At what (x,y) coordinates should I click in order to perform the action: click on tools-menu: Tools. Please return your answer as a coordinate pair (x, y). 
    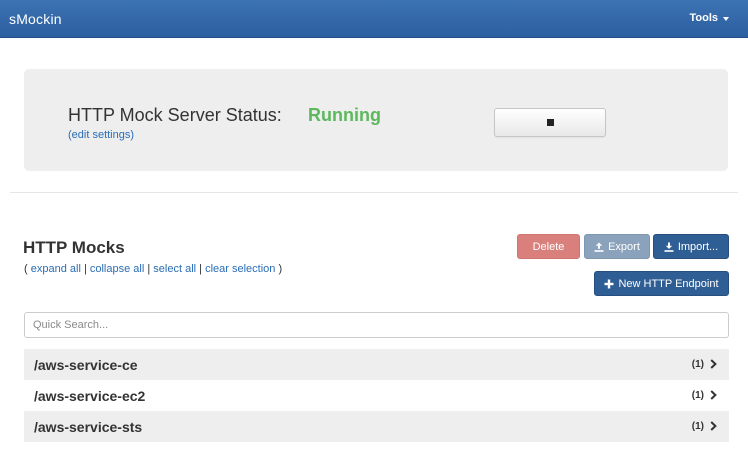
    Looking at the image, I should click on (709, 18).